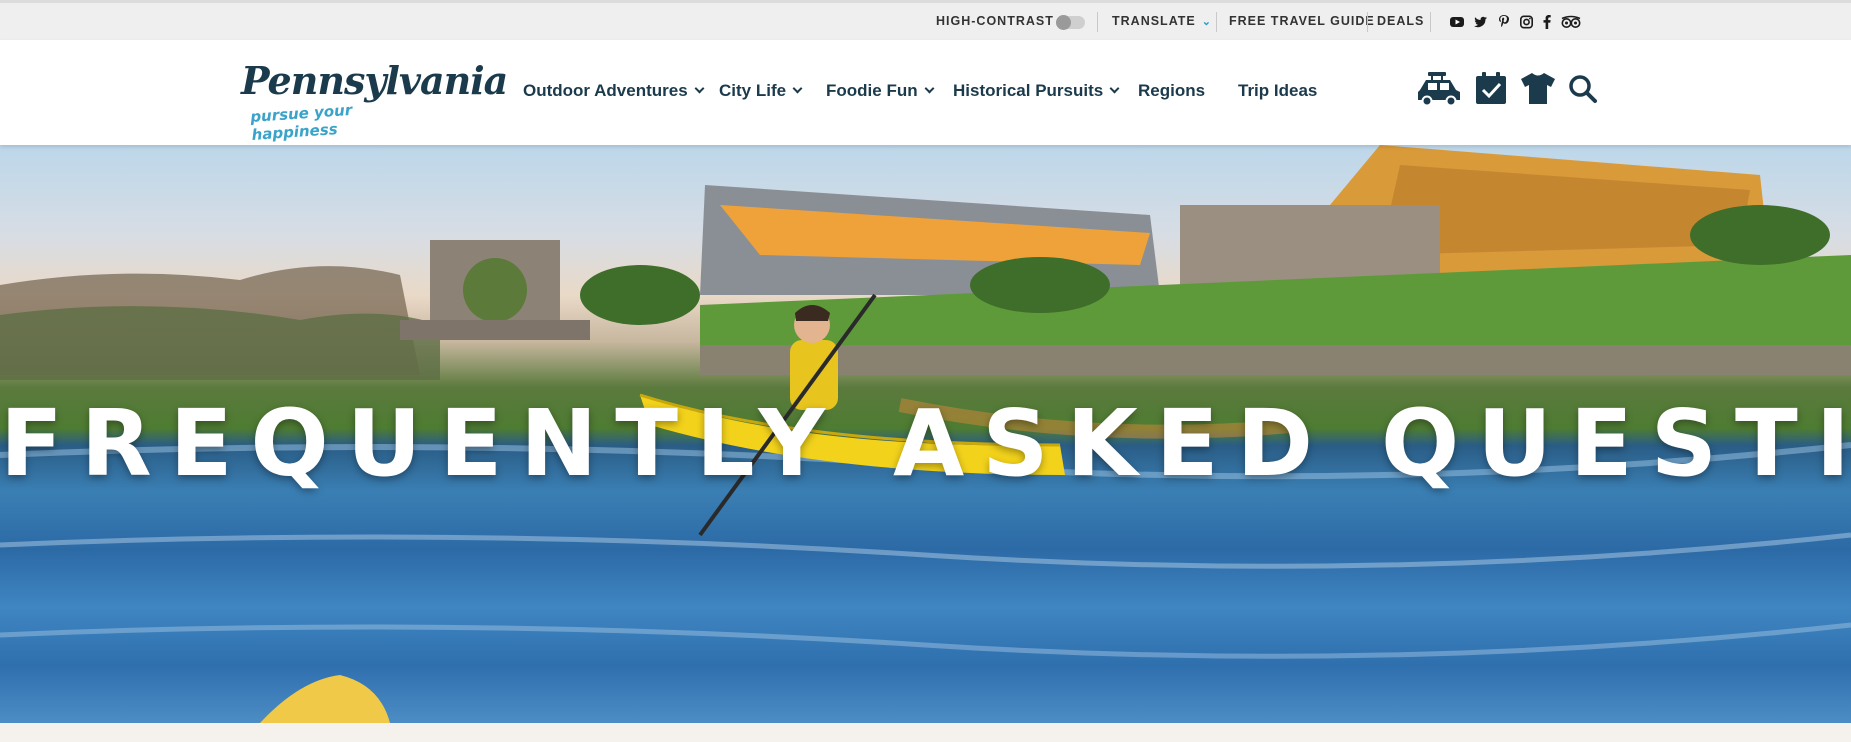  I want to click on tripadvisor-icon, so click(1571, 22).